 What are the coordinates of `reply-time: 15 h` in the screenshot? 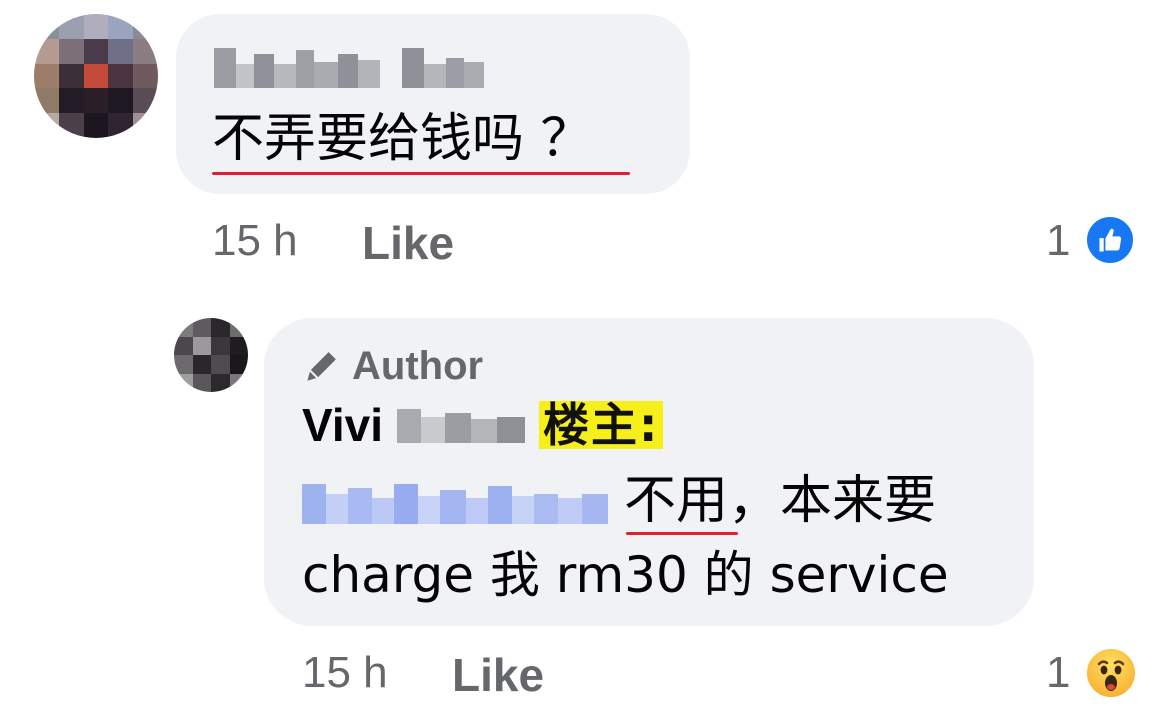 It's located at (345, 673).